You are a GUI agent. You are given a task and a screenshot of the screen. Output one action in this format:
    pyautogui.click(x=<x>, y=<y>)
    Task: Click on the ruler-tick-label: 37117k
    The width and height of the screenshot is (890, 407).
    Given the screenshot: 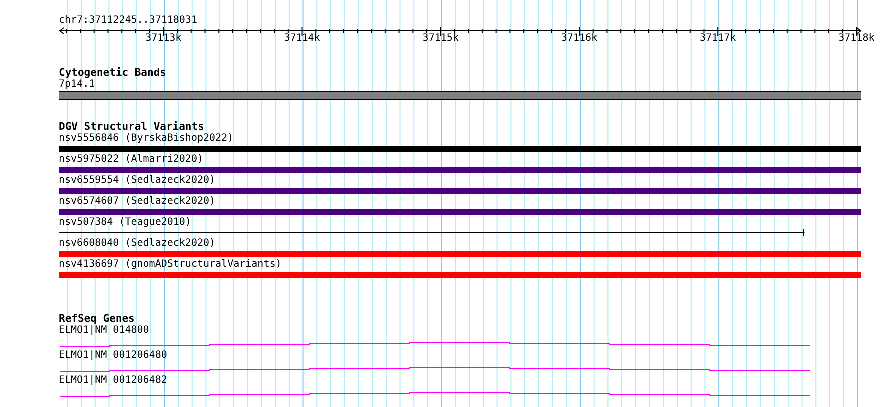 What is the action you would take?
    pyautogui.click(x=718, y=39)
    